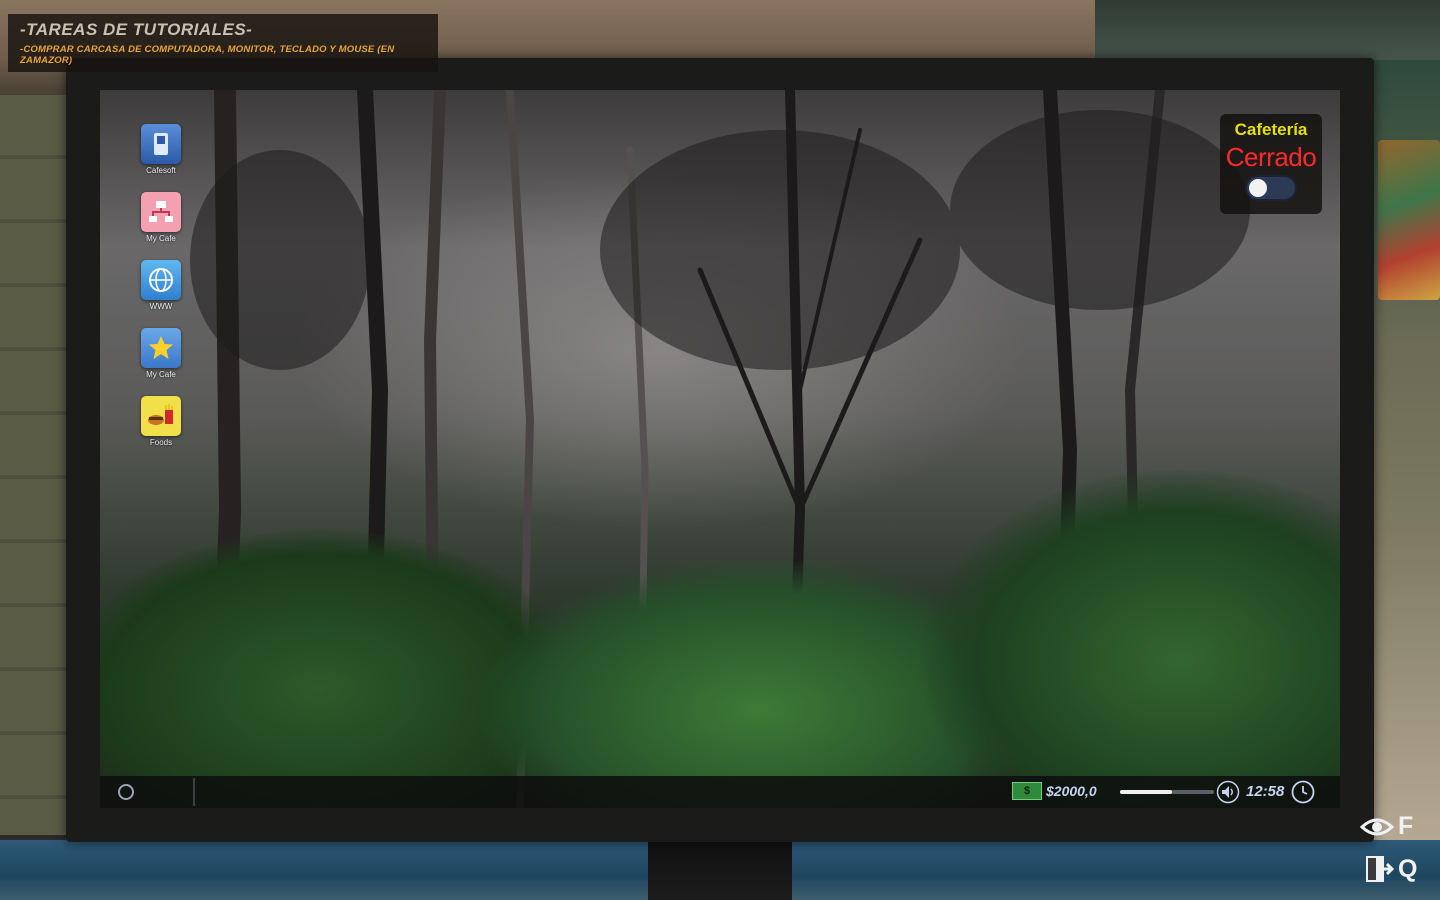 This screenshot has height=900, width=1440. I want to click on foods-icon, so click(161, 416).